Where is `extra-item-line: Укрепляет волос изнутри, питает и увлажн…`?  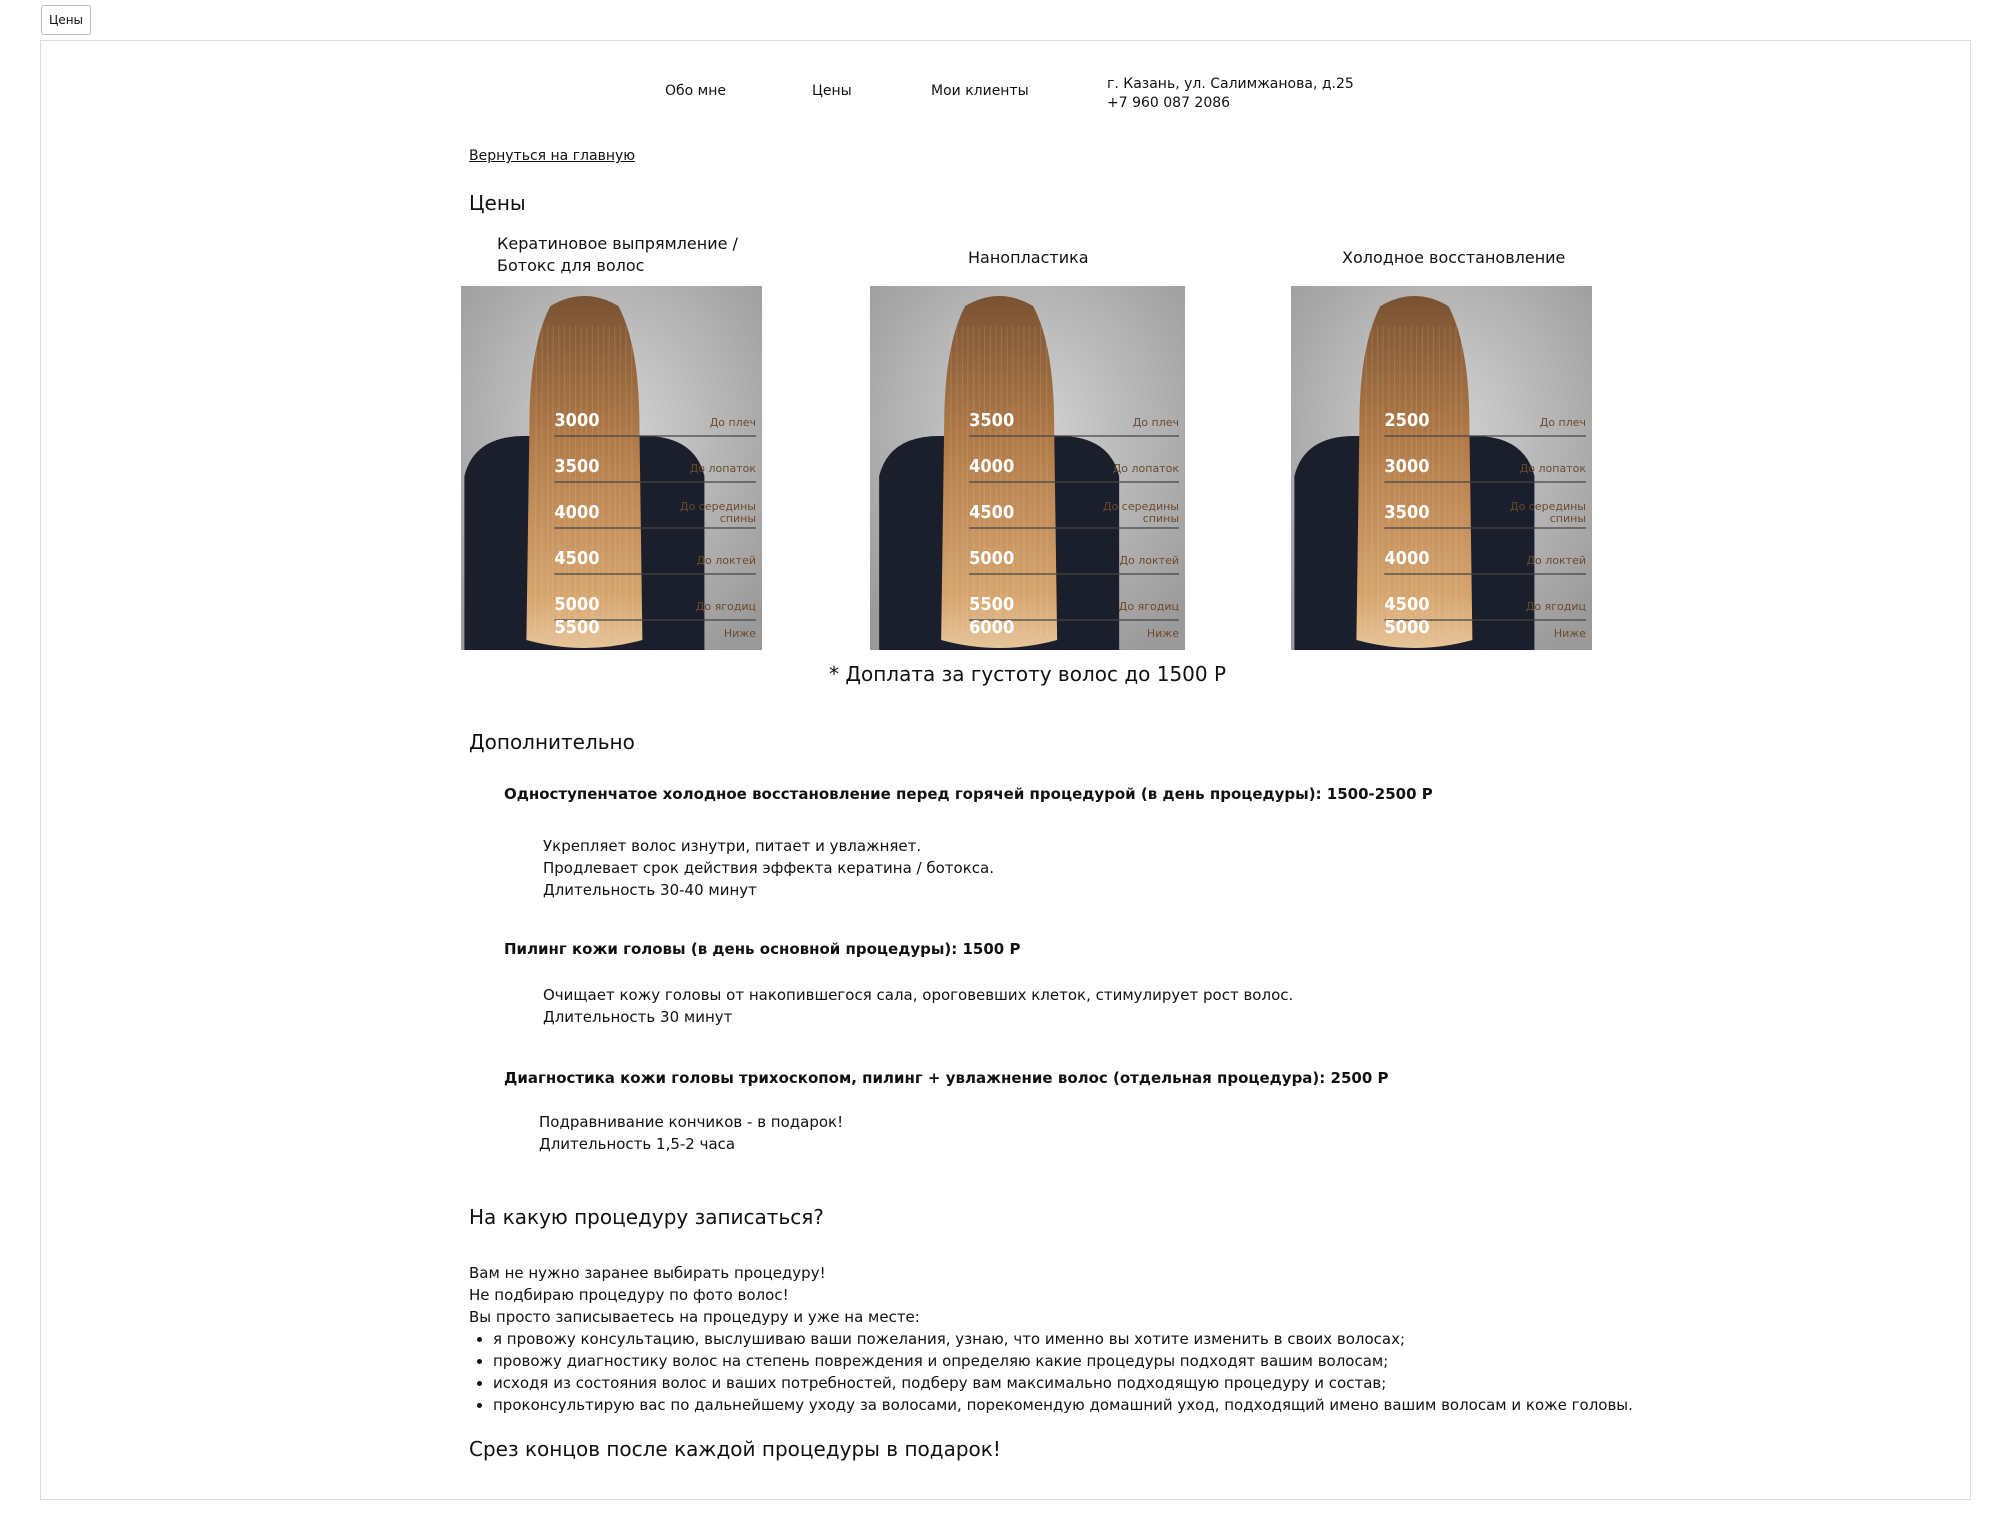
extra-item-line: Укрепляет волос изнутри, питает и увлажн… is located at coordinates (732, 846).